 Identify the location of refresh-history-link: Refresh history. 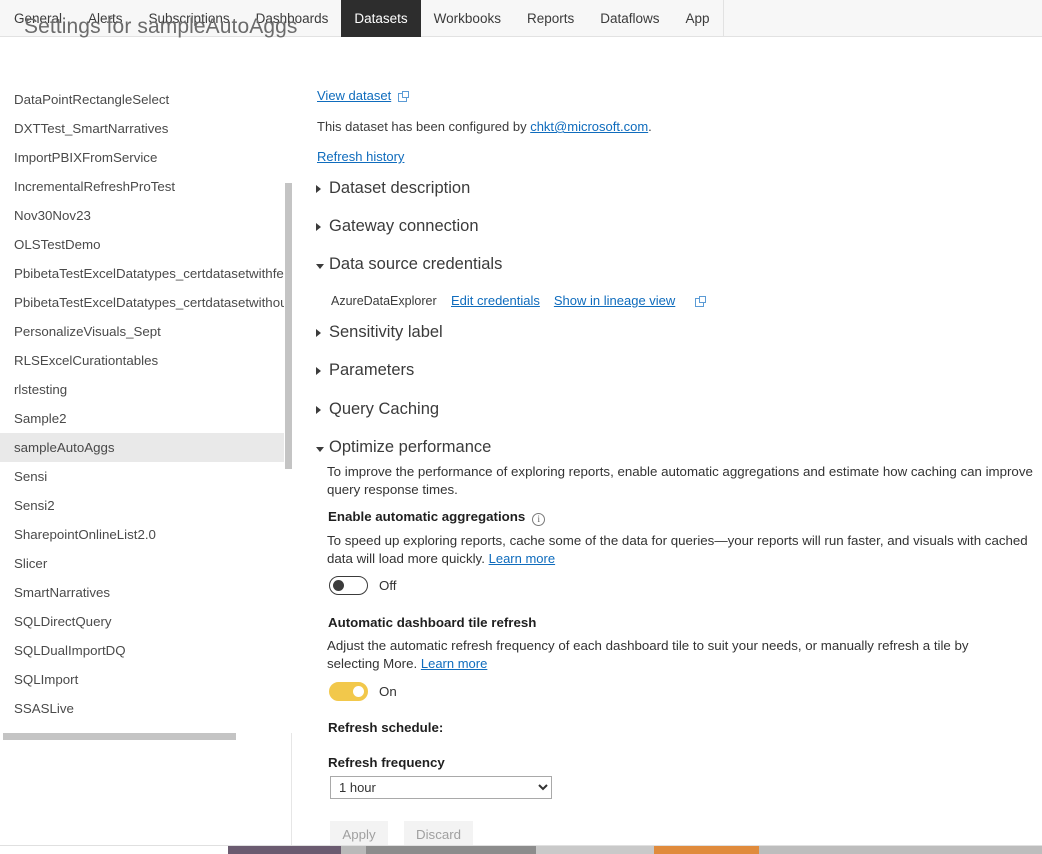
(360, 156).